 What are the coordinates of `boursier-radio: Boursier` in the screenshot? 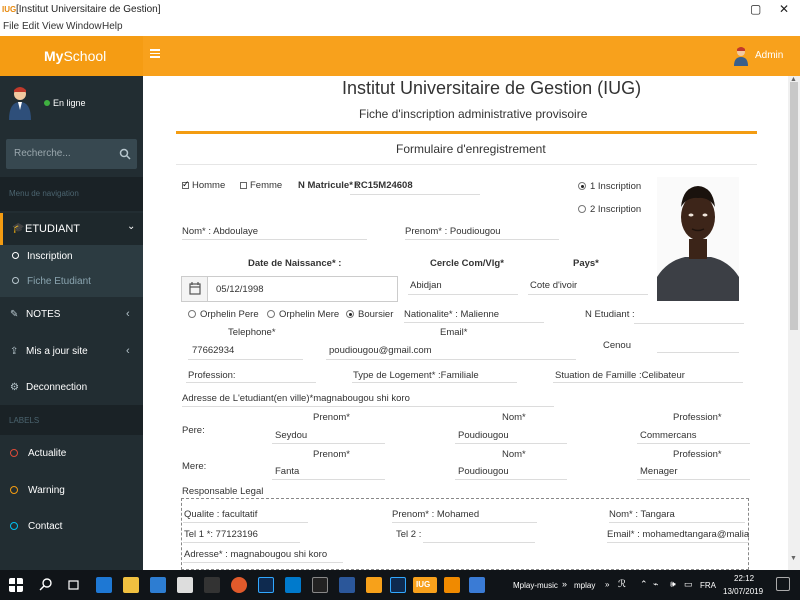 It's located at (369, 314).